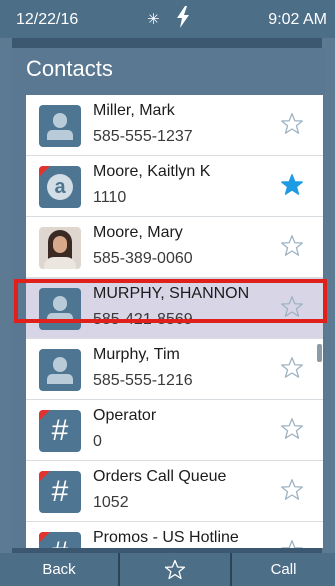 This screenshot has height=586, width=335. I want to click on contact-name: Promos - US Hotline, so click(166, 537).